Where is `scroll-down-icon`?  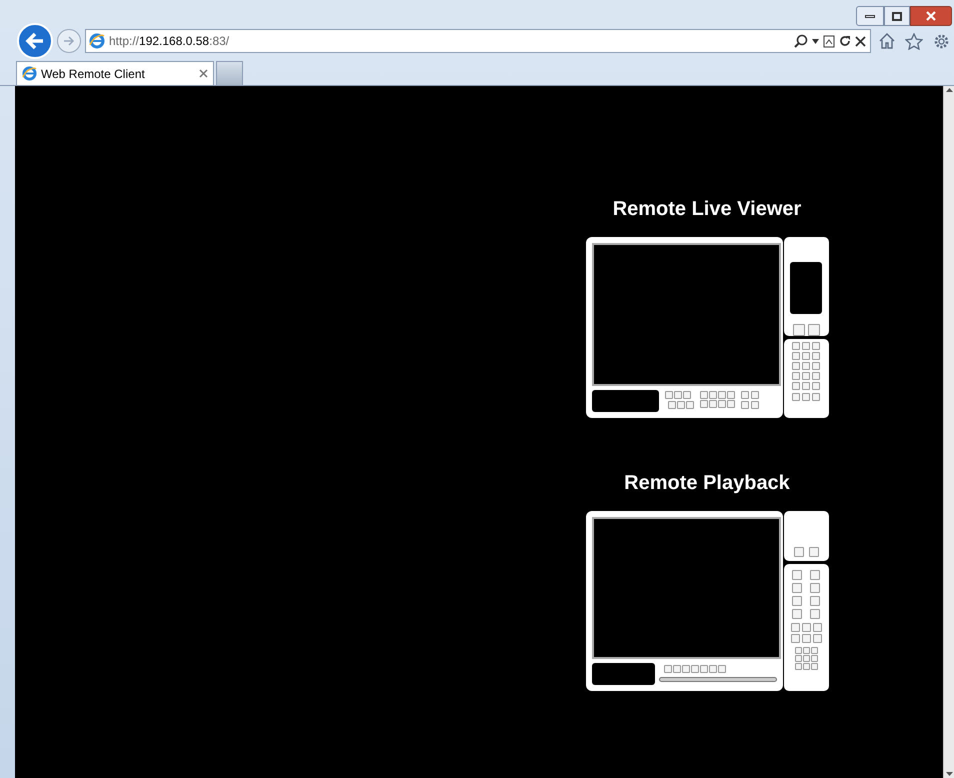
scroll-down-icon is located at coordinates (949, 774).